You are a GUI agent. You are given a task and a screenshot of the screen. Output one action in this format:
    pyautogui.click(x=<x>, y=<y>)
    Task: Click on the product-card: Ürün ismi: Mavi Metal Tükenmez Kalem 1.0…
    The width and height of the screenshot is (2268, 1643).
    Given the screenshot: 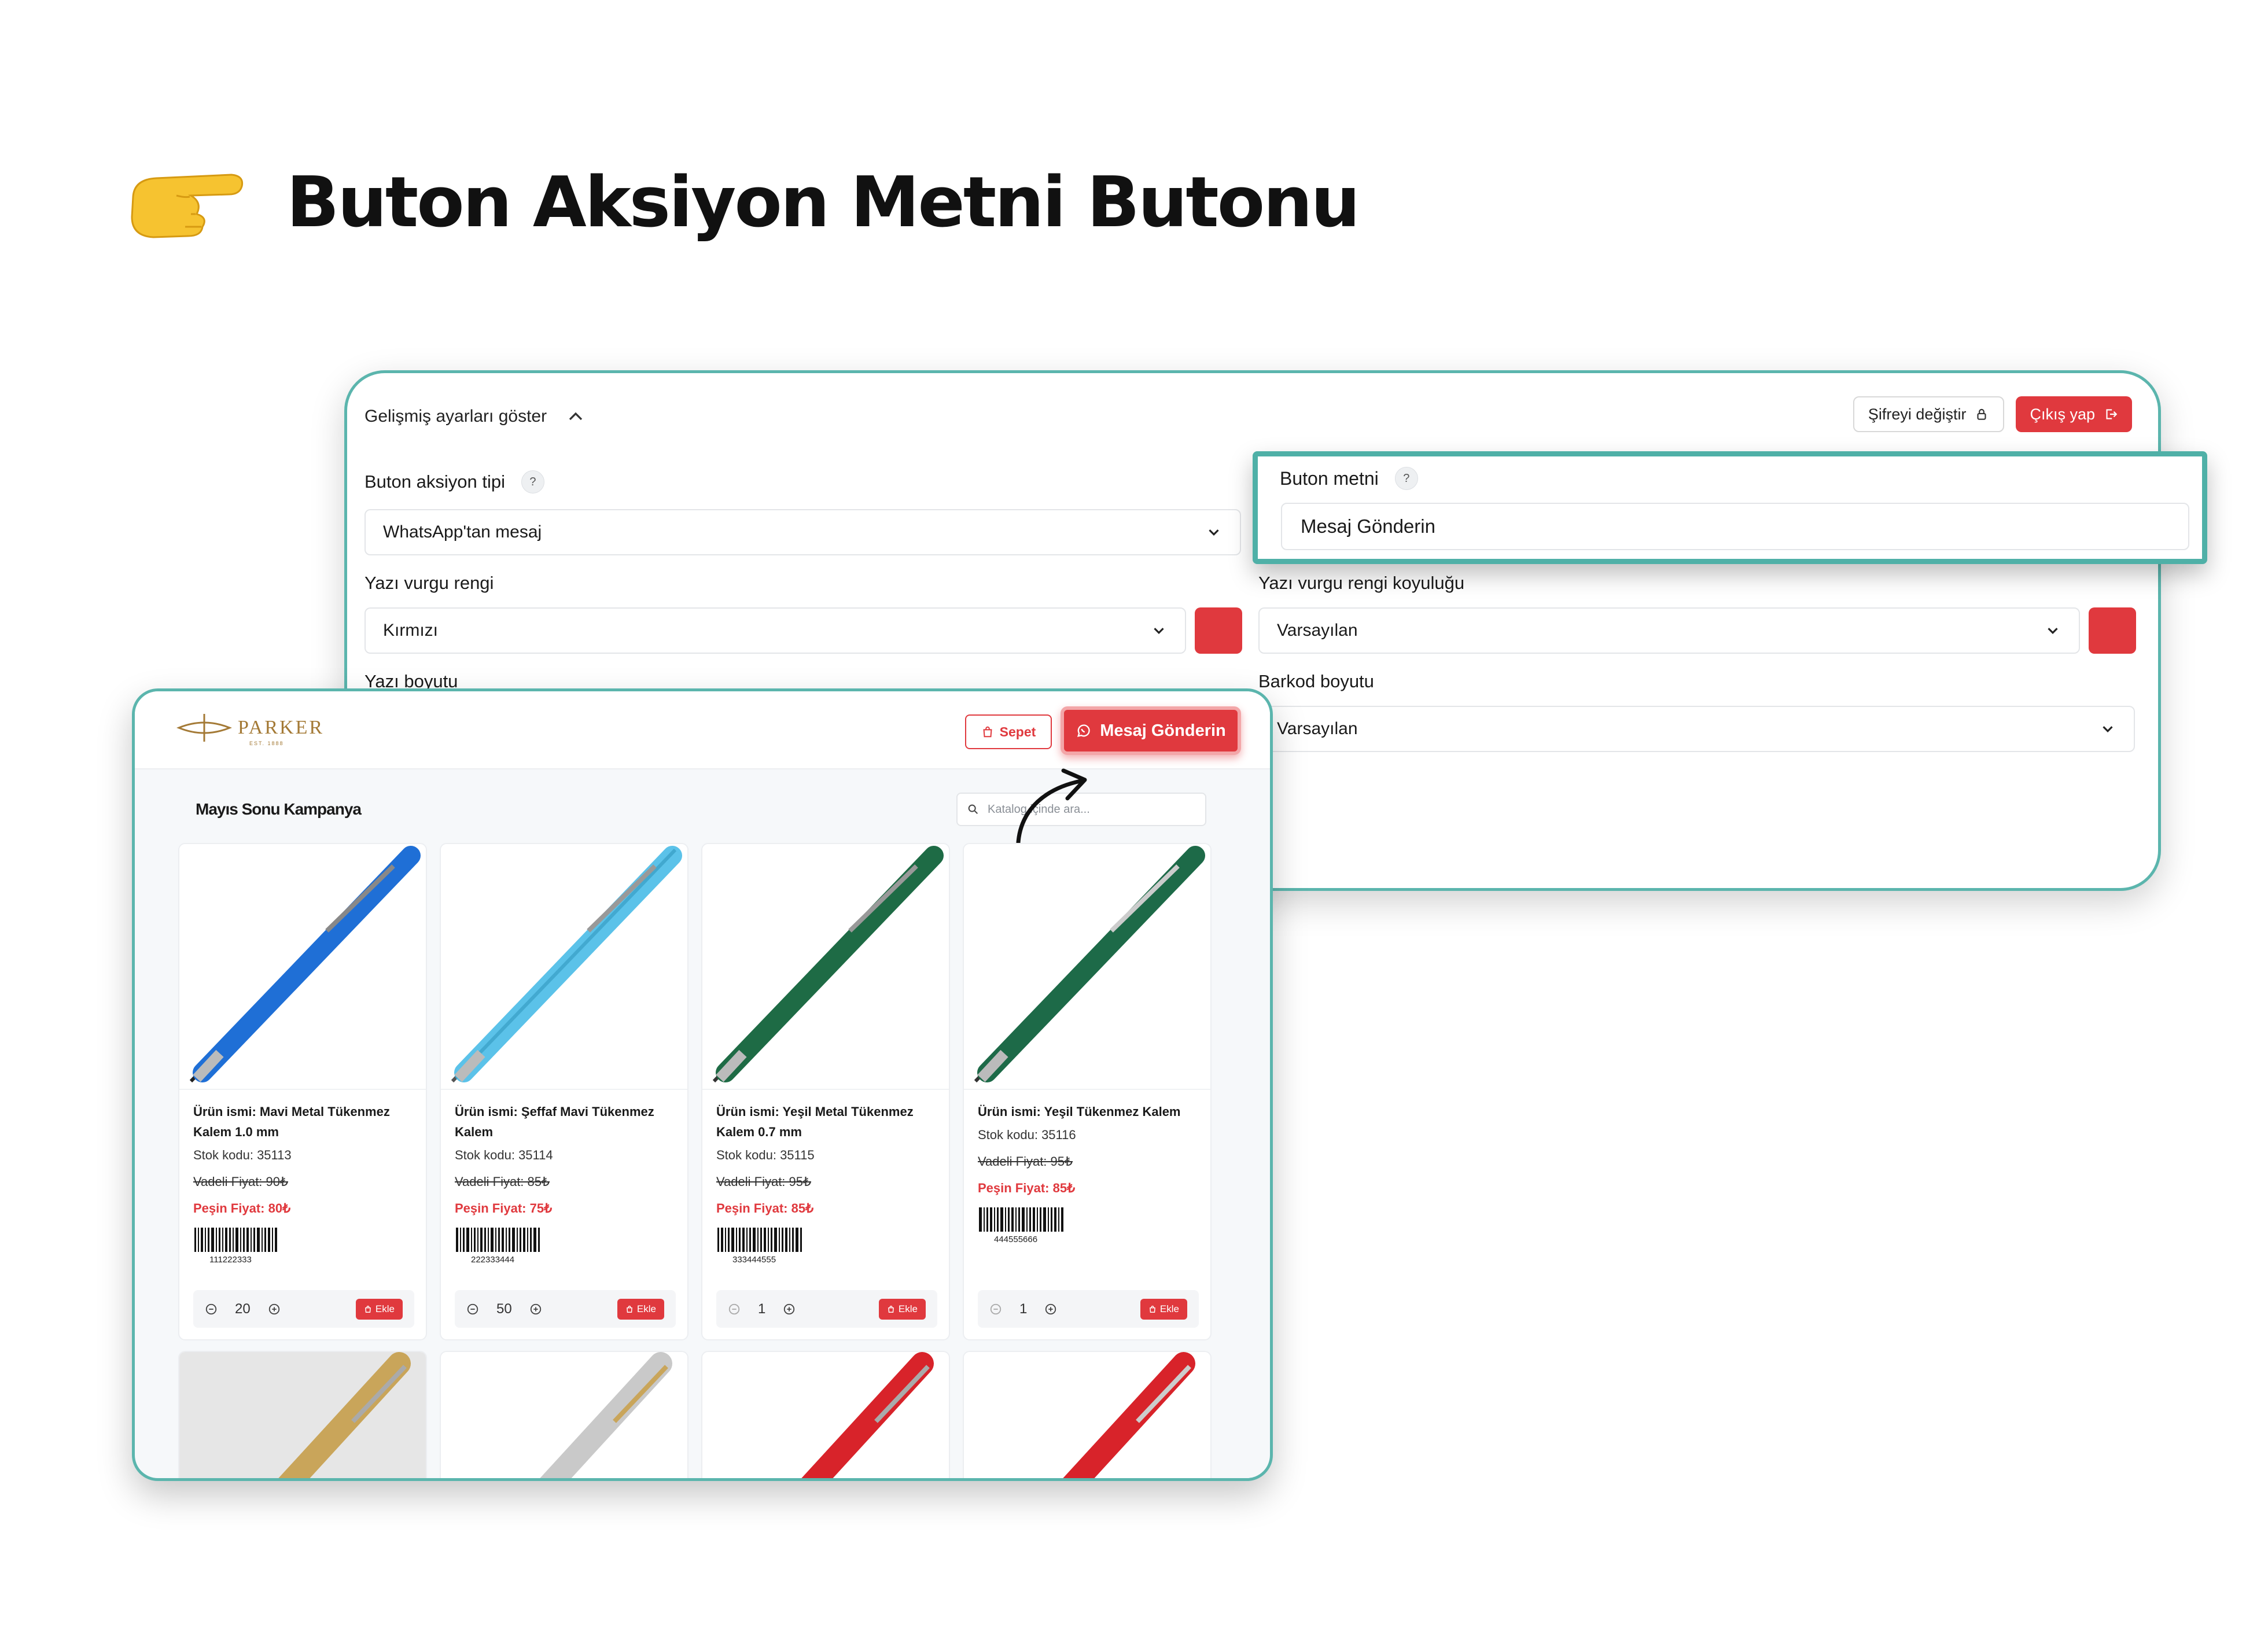 What is the action you would take?
    pyautogui.click(x=302, y=1091)
    